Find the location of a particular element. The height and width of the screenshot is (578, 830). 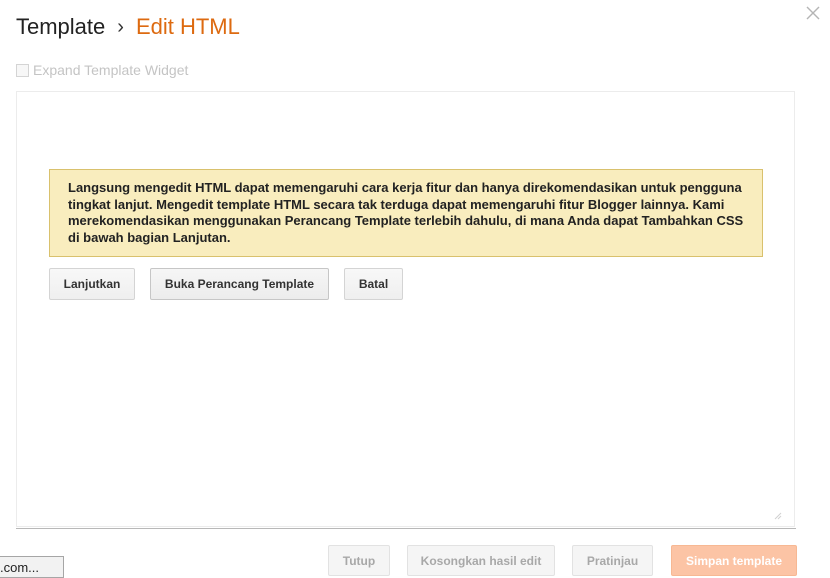

save-template-button: Simpan template is located at coordinates (734, 560).